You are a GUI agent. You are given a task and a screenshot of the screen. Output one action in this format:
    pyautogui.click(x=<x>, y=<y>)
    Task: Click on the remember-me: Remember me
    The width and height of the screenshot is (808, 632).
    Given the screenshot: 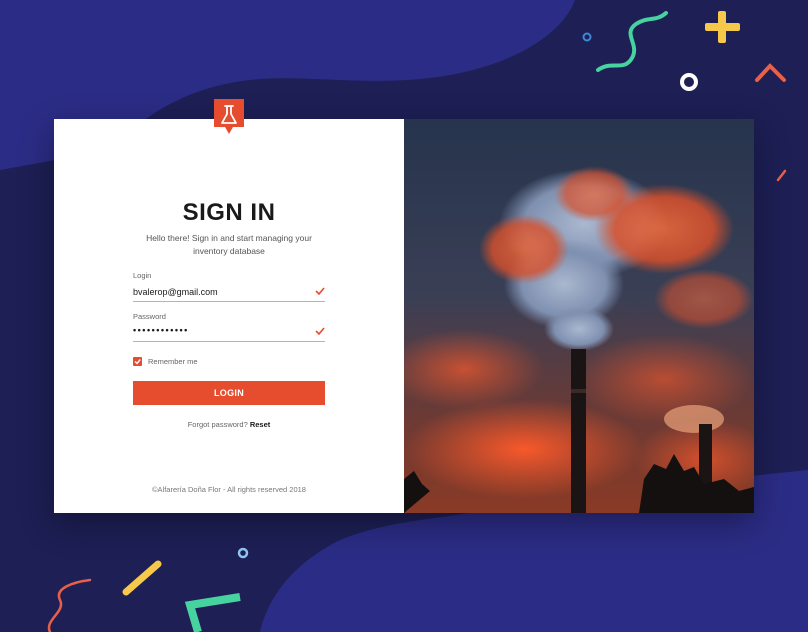 What is the action you would take?
    pyautogui.click(x=165, y=361)
    